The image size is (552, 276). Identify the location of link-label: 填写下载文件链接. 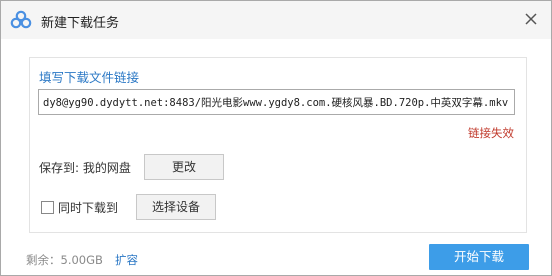
(89, 77).